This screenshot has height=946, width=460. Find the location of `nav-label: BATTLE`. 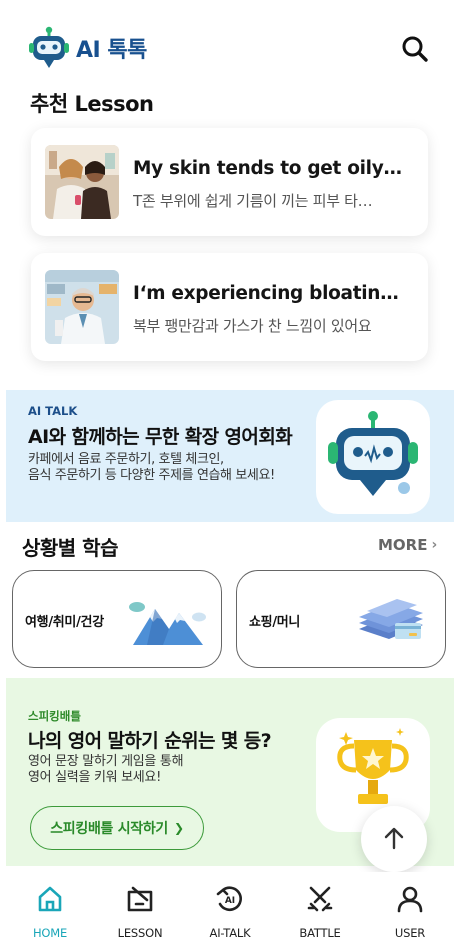

nav-label: BATTLE is located at coordinates (320, 933).